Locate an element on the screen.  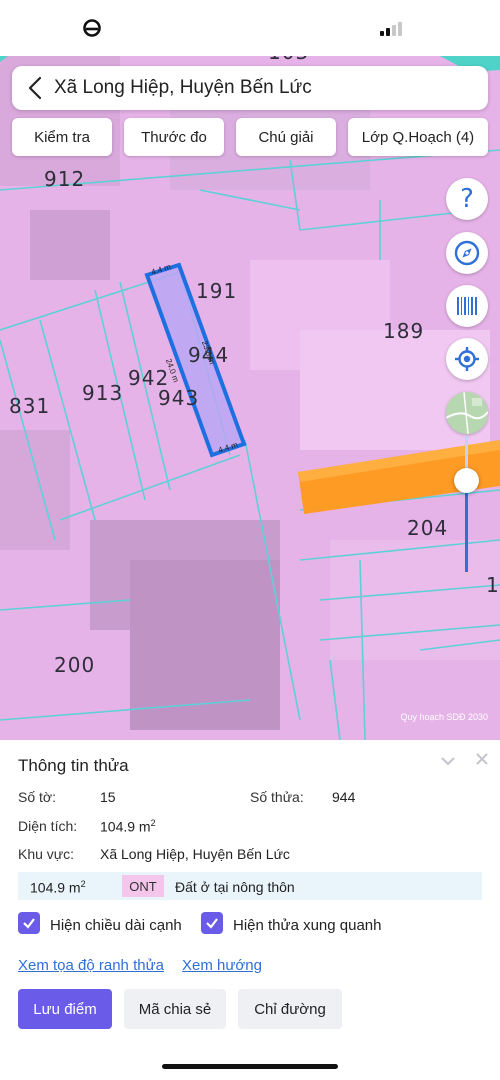
map-layer-thumbnail is located at coordinates (467, 413).